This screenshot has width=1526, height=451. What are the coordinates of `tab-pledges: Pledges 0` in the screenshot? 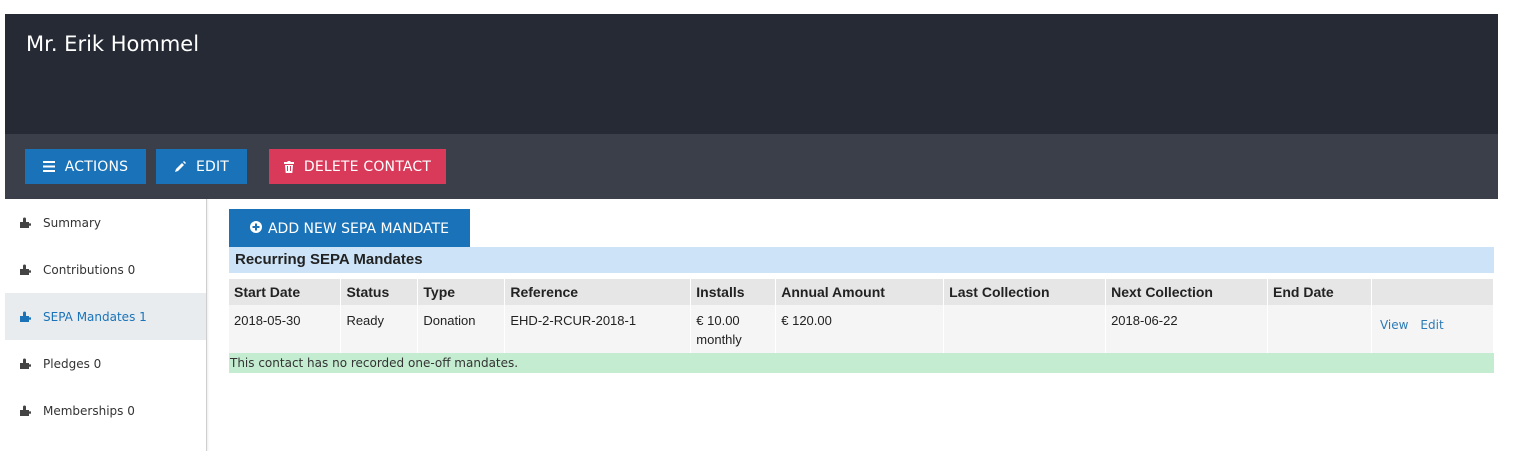 It's located at (105, 363).